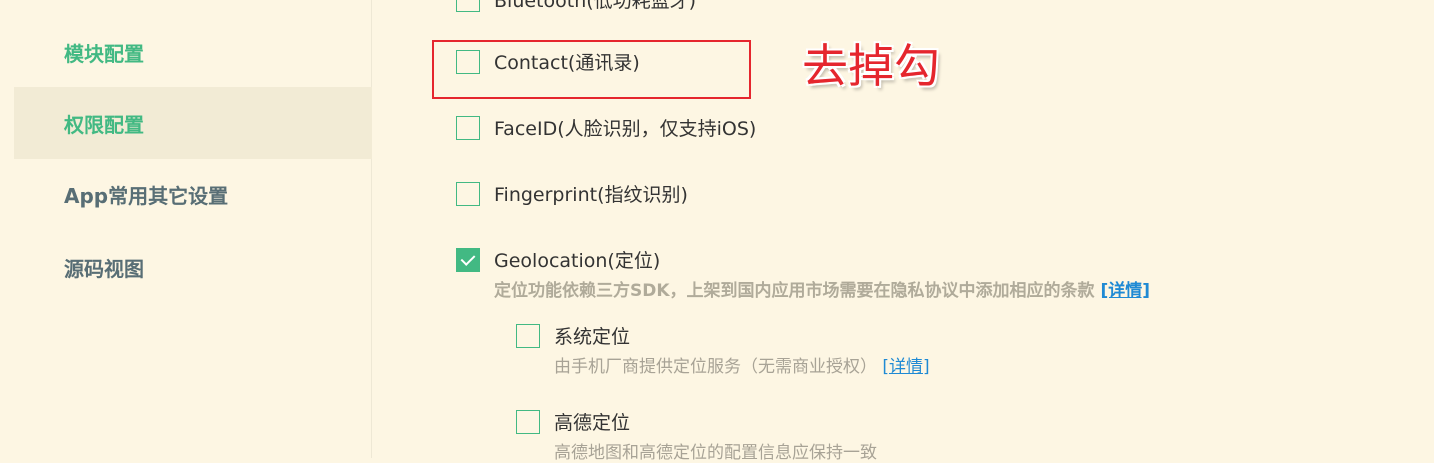 The width and height of the screenshot is (1434, 463). What do you see at coordinates (193, 267) in the screenshot?
I see `sidebar-item-source-view: 源码视图` at bounding box center [193, 267].